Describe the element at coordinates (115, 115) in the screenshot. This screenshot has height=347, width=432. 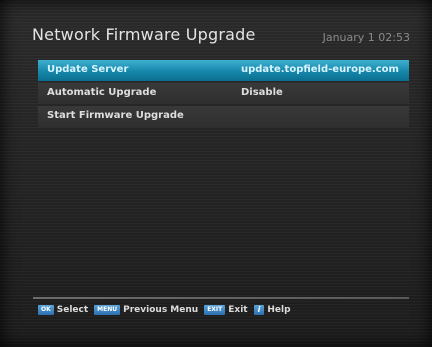
I see `menu-item-label: Start Firmware Upgrade` at that location.